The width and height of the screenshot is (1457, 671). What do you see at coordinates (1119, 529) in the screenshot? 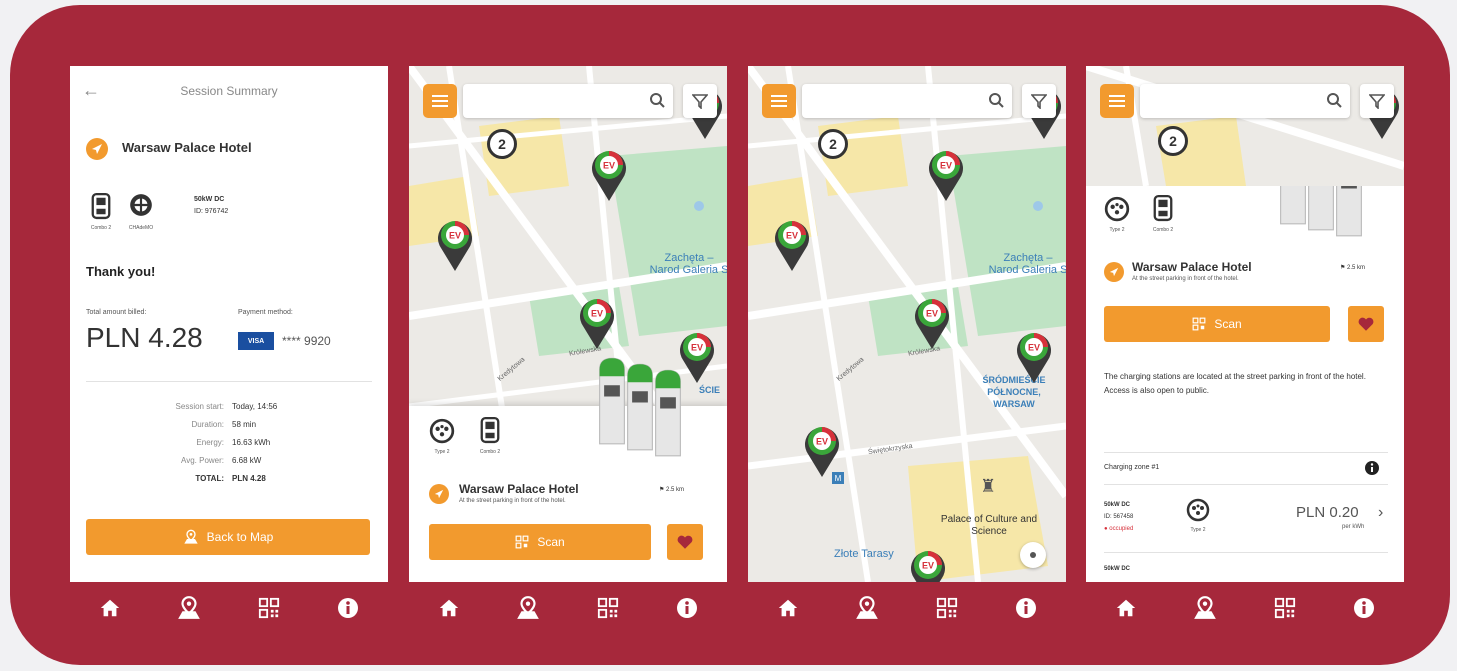
I see `status-badge: ● occupied` at bounding box center [1119, 529].